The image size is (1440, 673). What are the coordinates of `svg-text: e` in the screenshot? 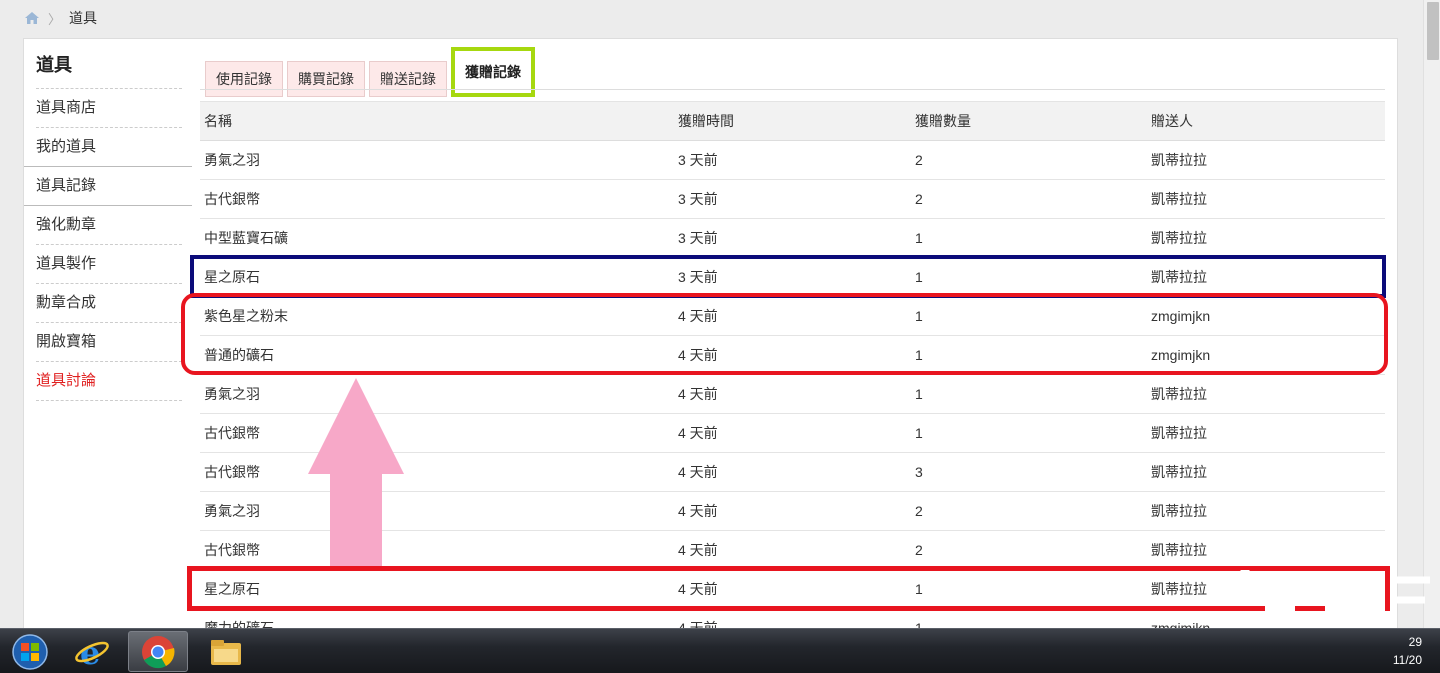 It's located at (90, 652).